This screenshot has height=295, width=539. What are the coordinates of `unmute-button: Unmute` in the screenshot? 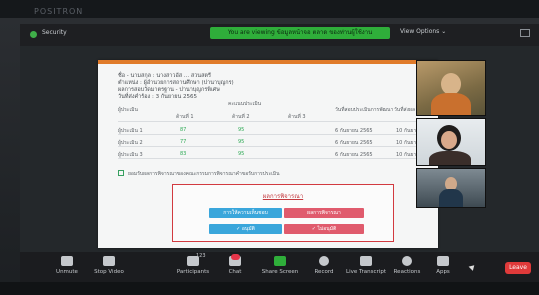 It's located at (67, 265).